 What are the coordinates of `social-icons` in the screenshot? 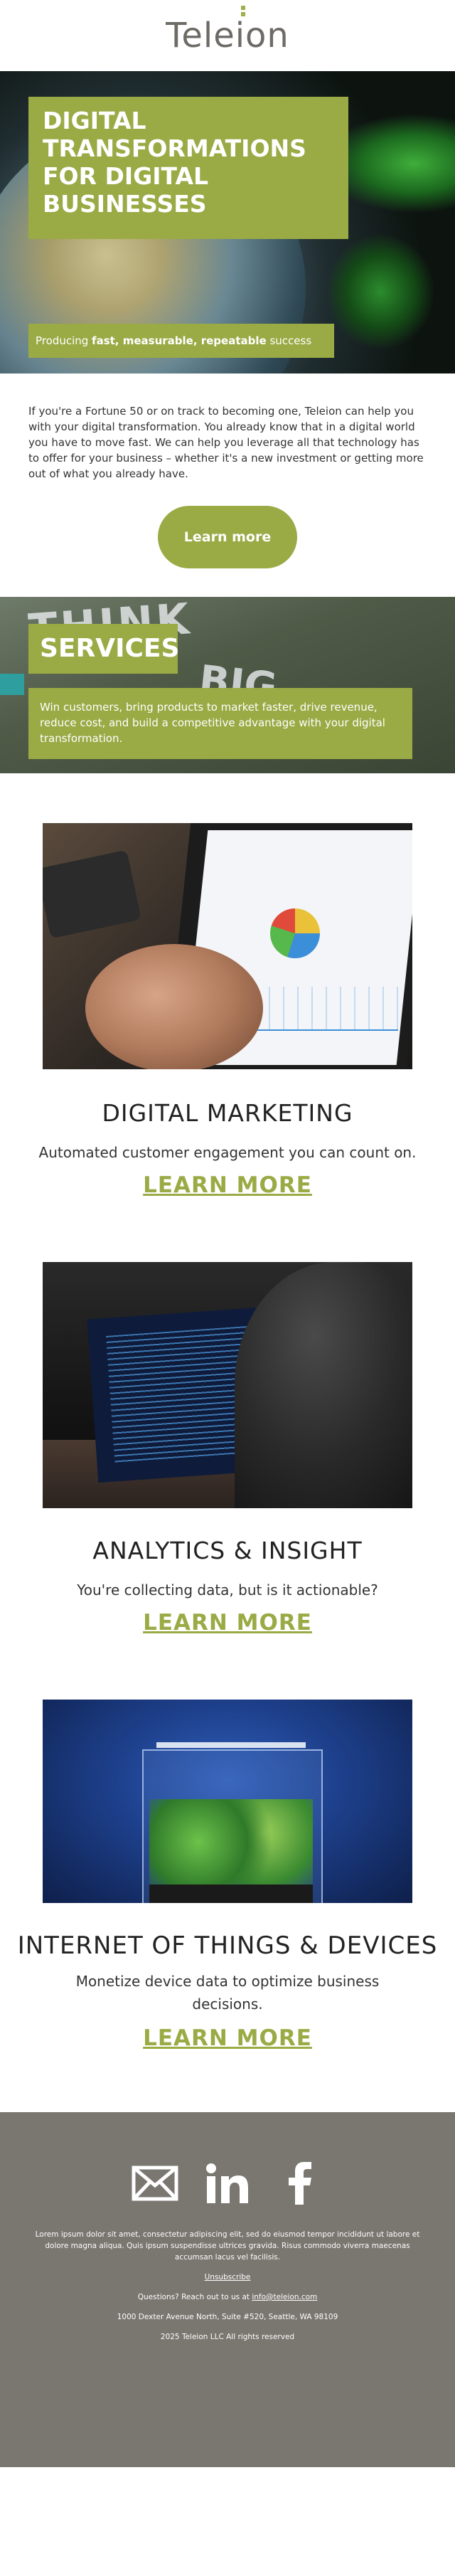 It's located at (227, 2159).